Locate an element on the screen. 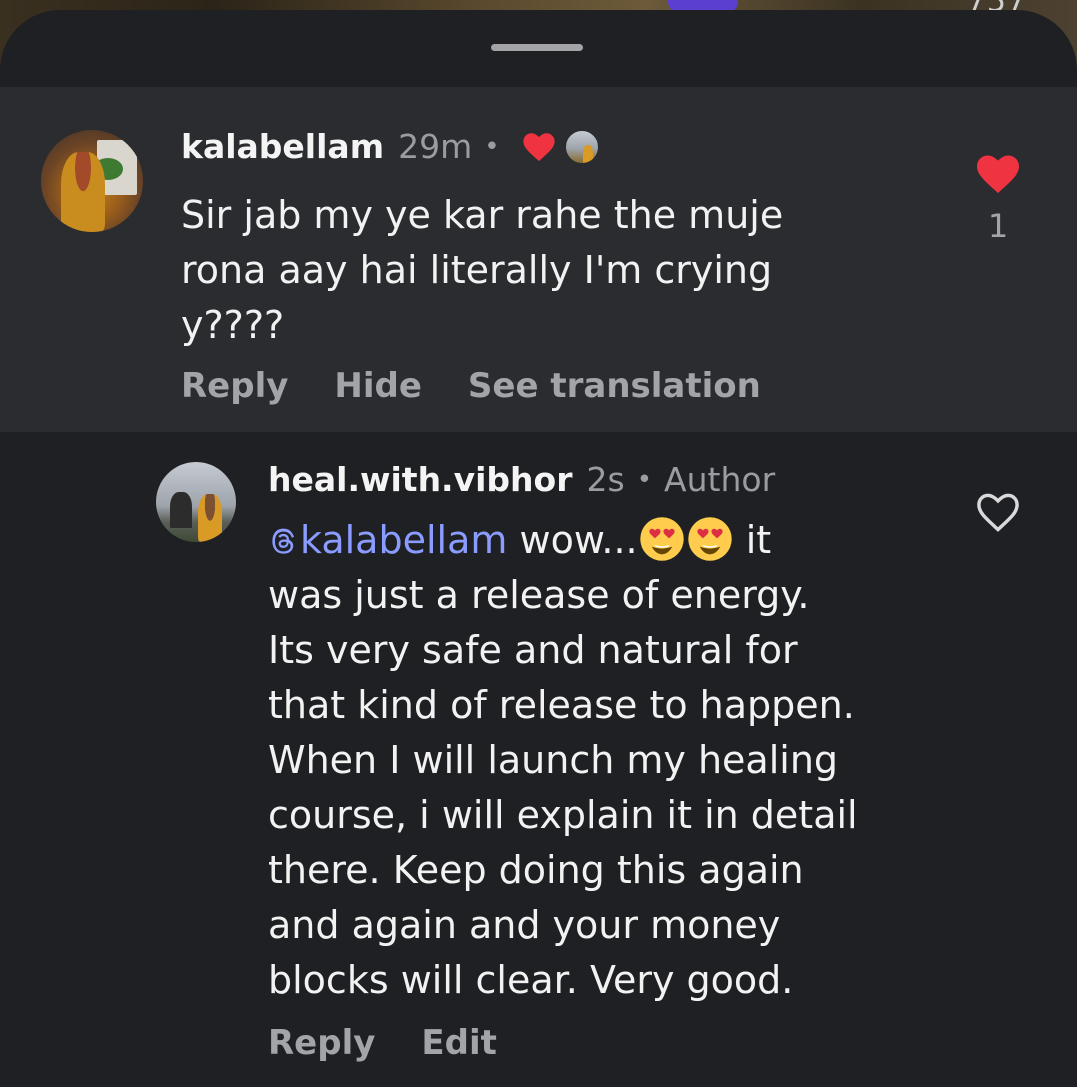 This screenshot has width=1077, height=1087. reply-line: blocks will clear. Very good. is located at coordinates (531, 980).